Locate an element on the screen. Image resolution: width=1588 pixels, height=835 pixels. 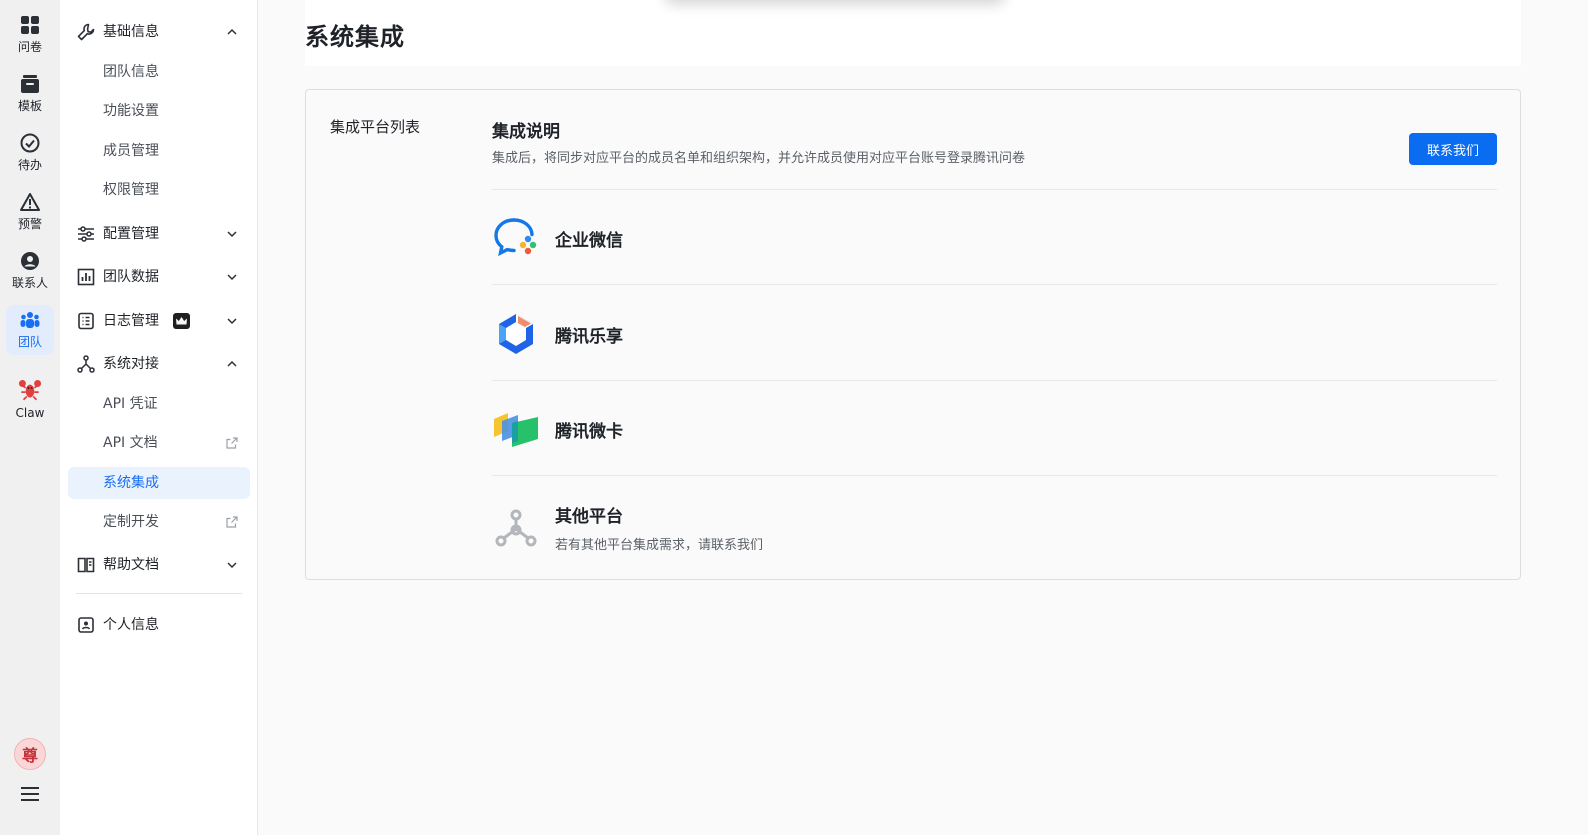
grid-icon is located at coordinates (30, 25).